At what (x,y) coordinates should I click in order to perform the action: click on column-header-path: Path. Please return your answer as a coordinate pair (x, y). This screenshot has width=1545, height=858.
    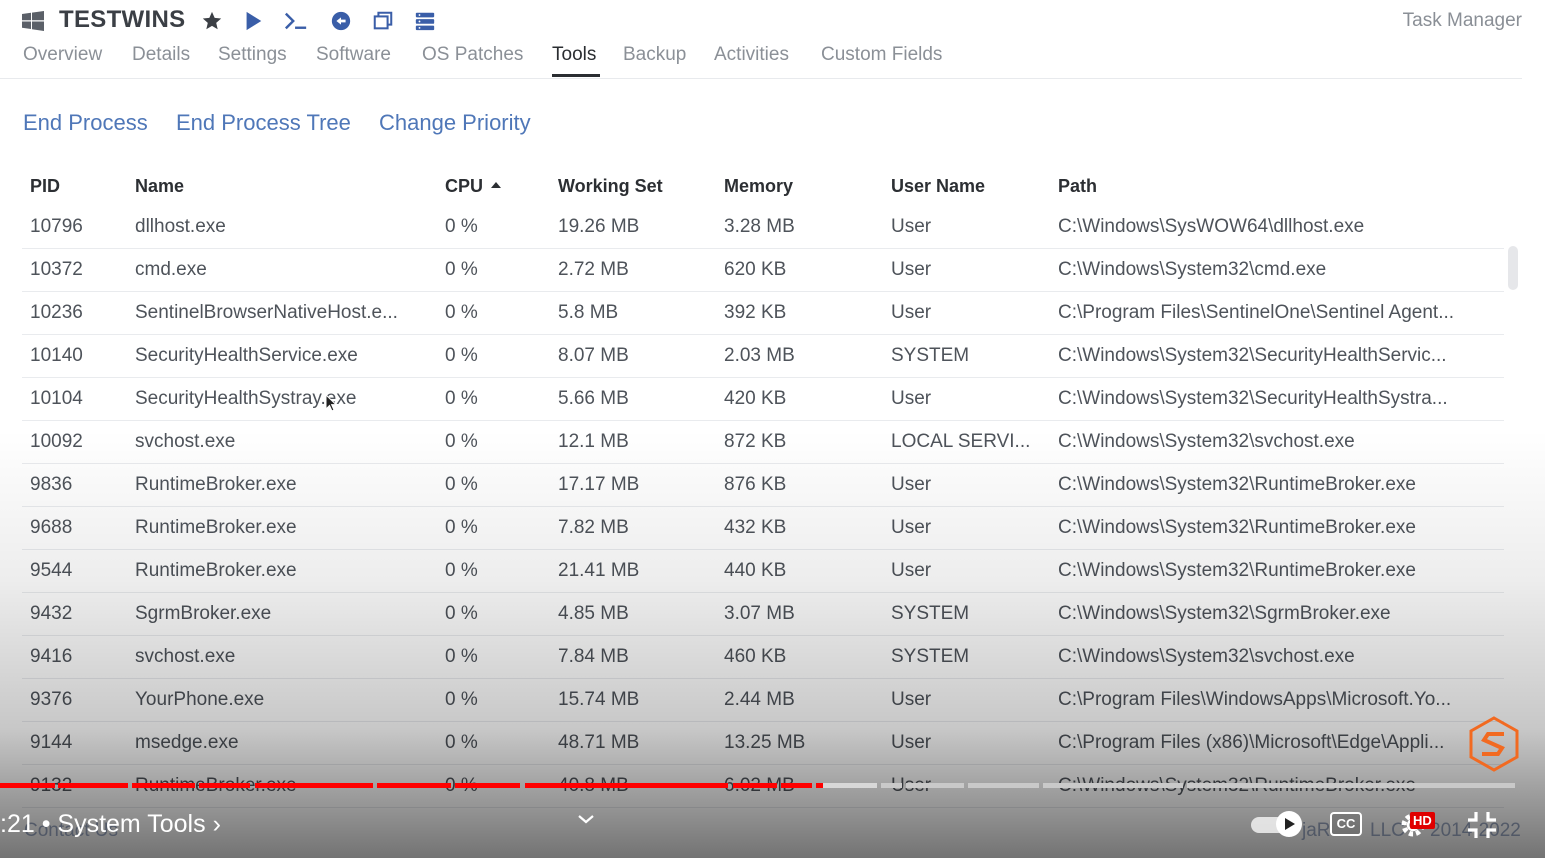
    Looking at the image, I should click on (1077, 186).